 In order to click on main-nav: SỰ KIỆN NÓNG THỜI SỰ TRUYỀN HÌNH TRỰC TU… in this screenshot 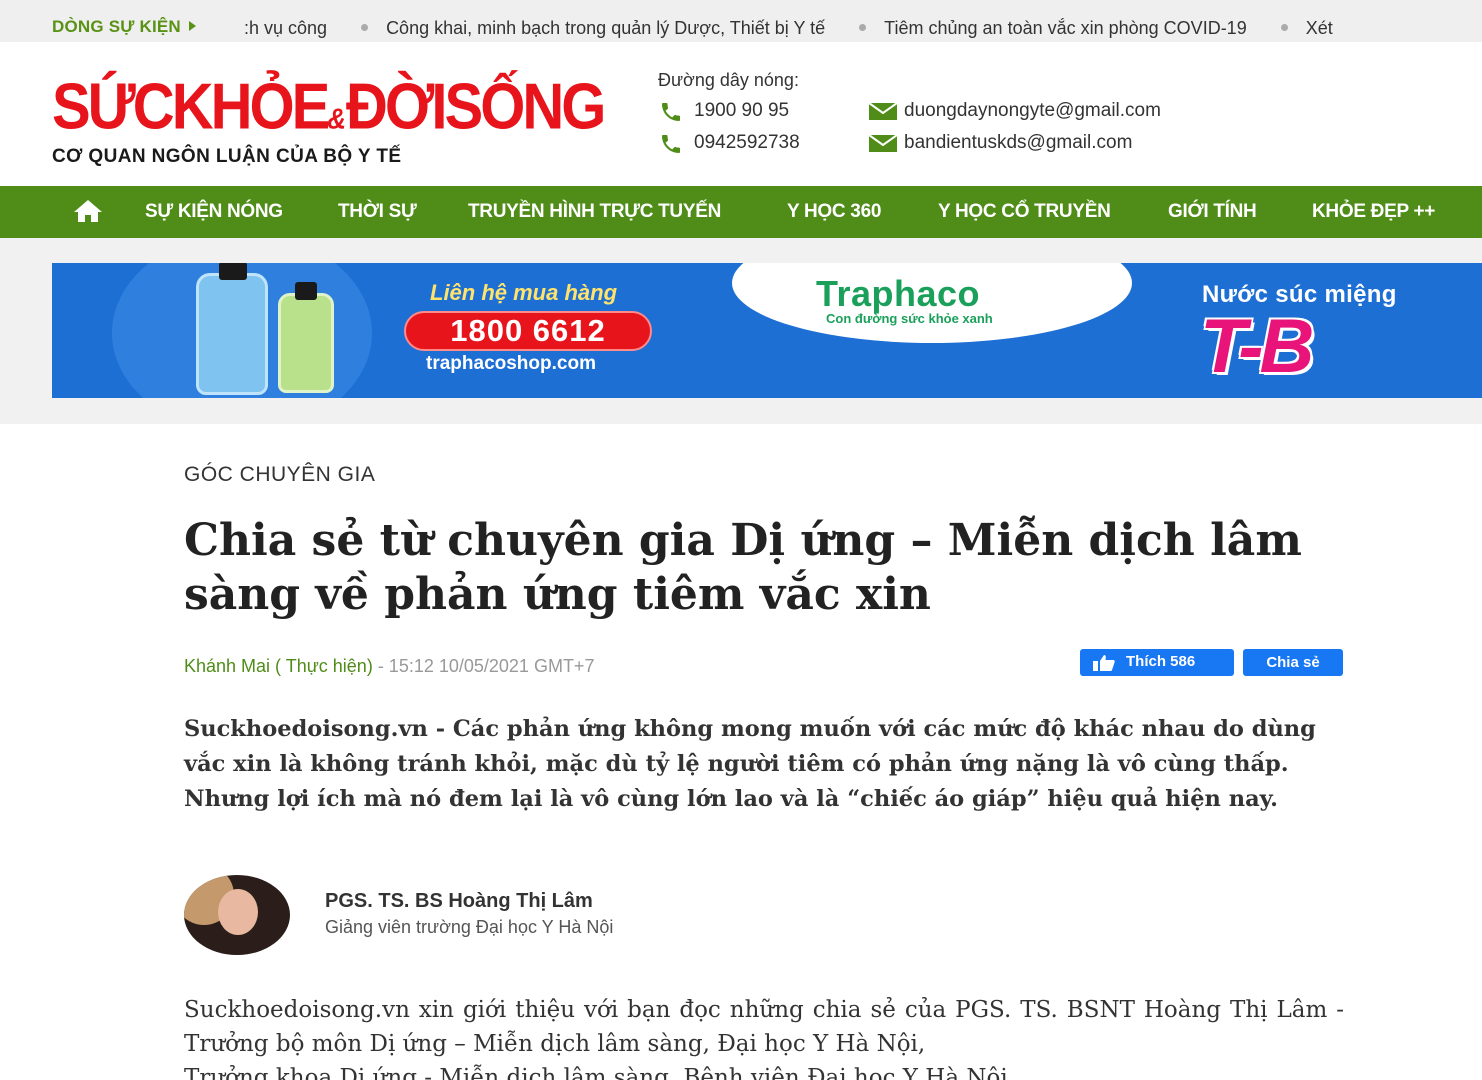, I will do `click(741, 212)`.